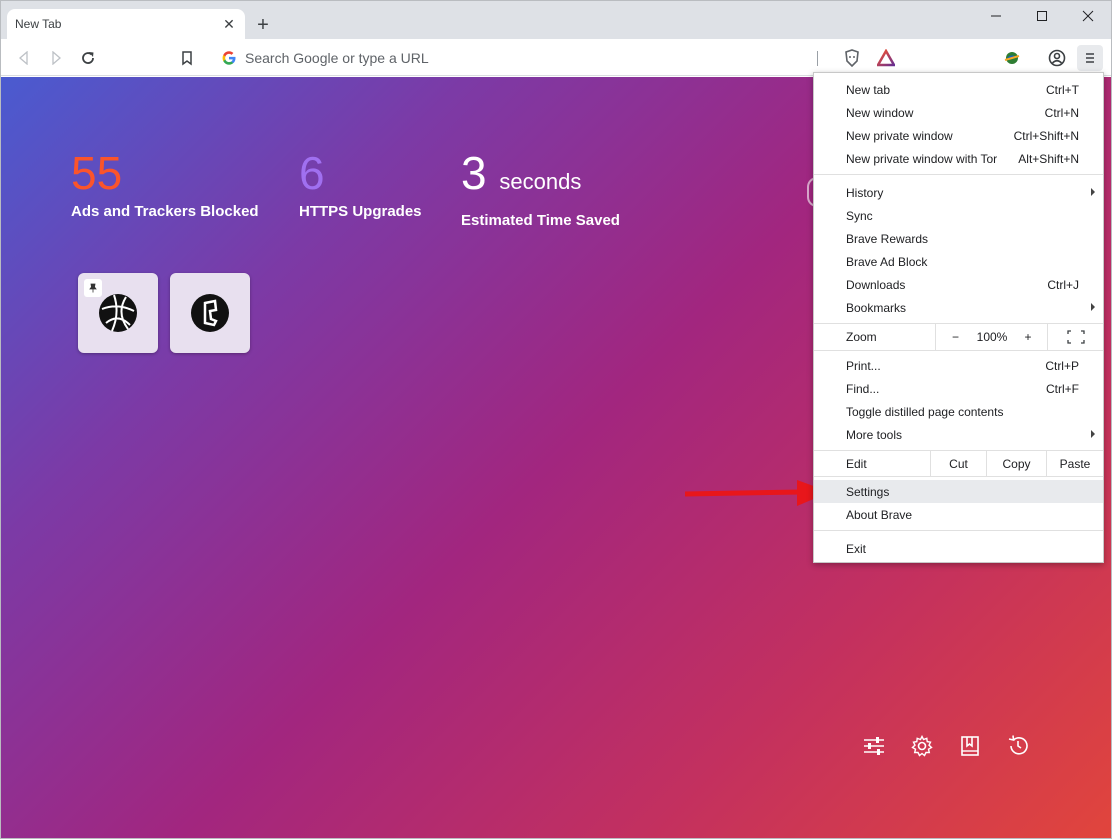 The height and width of the screenshot is (839, 1112). What do you see at coordinates (958, 491) in the screenshot?
I see `menu-item-settings: Settings` at bounding box center [958, 491].